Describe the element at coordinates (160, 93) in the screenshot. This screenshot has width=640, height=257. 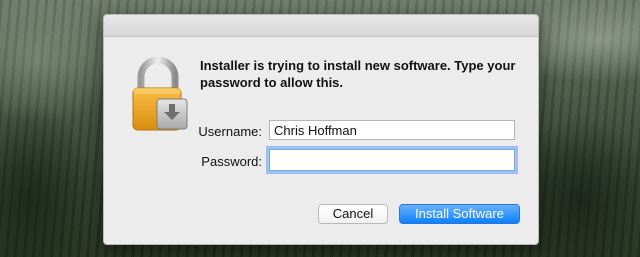
I see `padlock-installer-icon` at that location.